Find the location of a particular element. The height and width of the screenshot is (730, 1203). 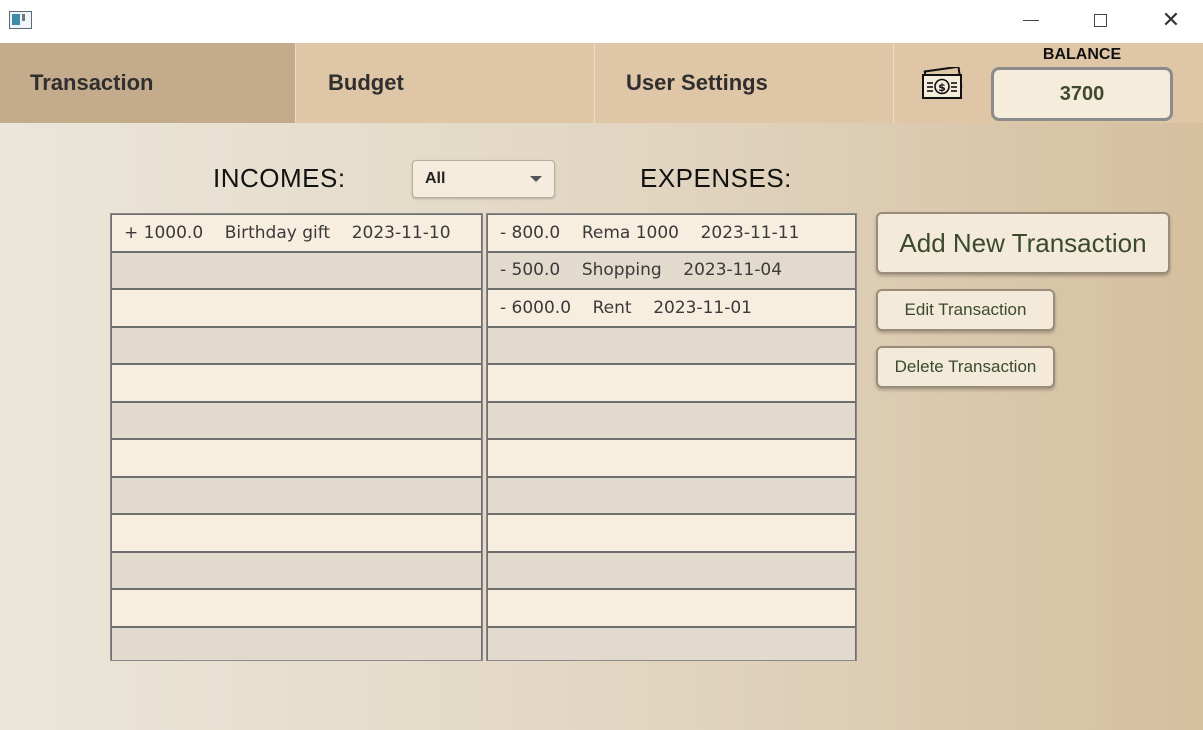

expenses-heading: EXPENSES: is located at coordinates (716, 178).